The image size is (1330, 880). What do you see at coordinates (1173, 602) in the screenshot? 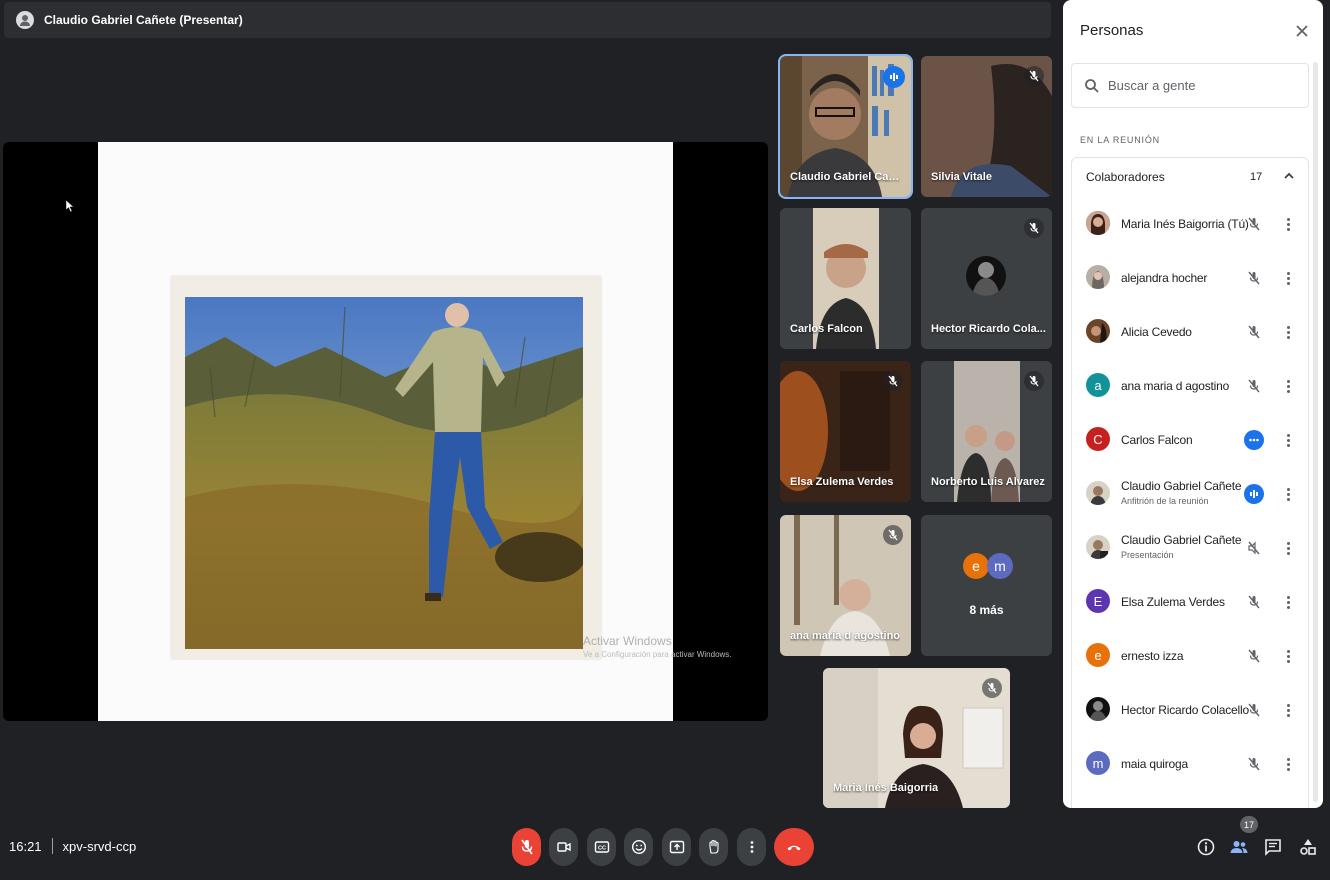
I see `person-name: Elsa Zulema Verdes` at bounding box center [1173, 602].